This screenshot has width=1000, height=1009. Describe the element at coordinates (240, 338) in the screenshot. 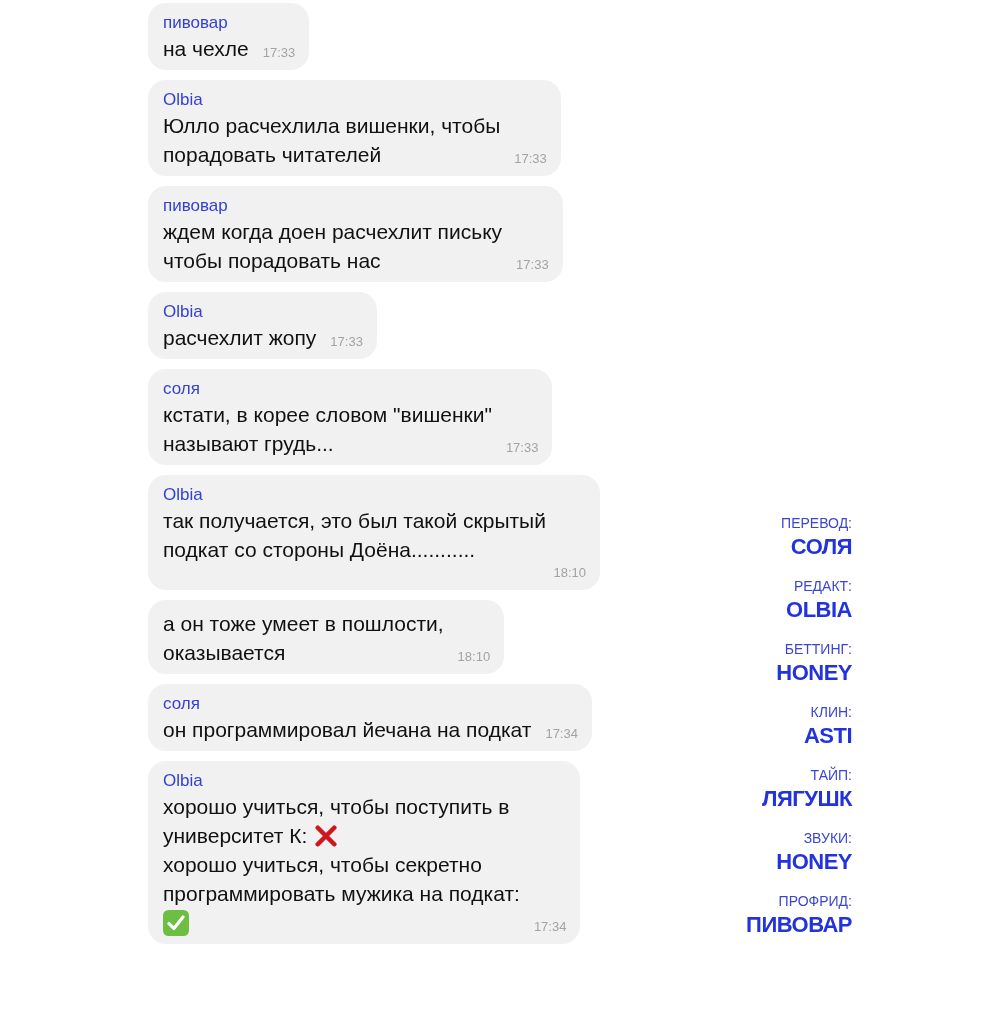

I see `message-text: расчехлит жопу` at that location.